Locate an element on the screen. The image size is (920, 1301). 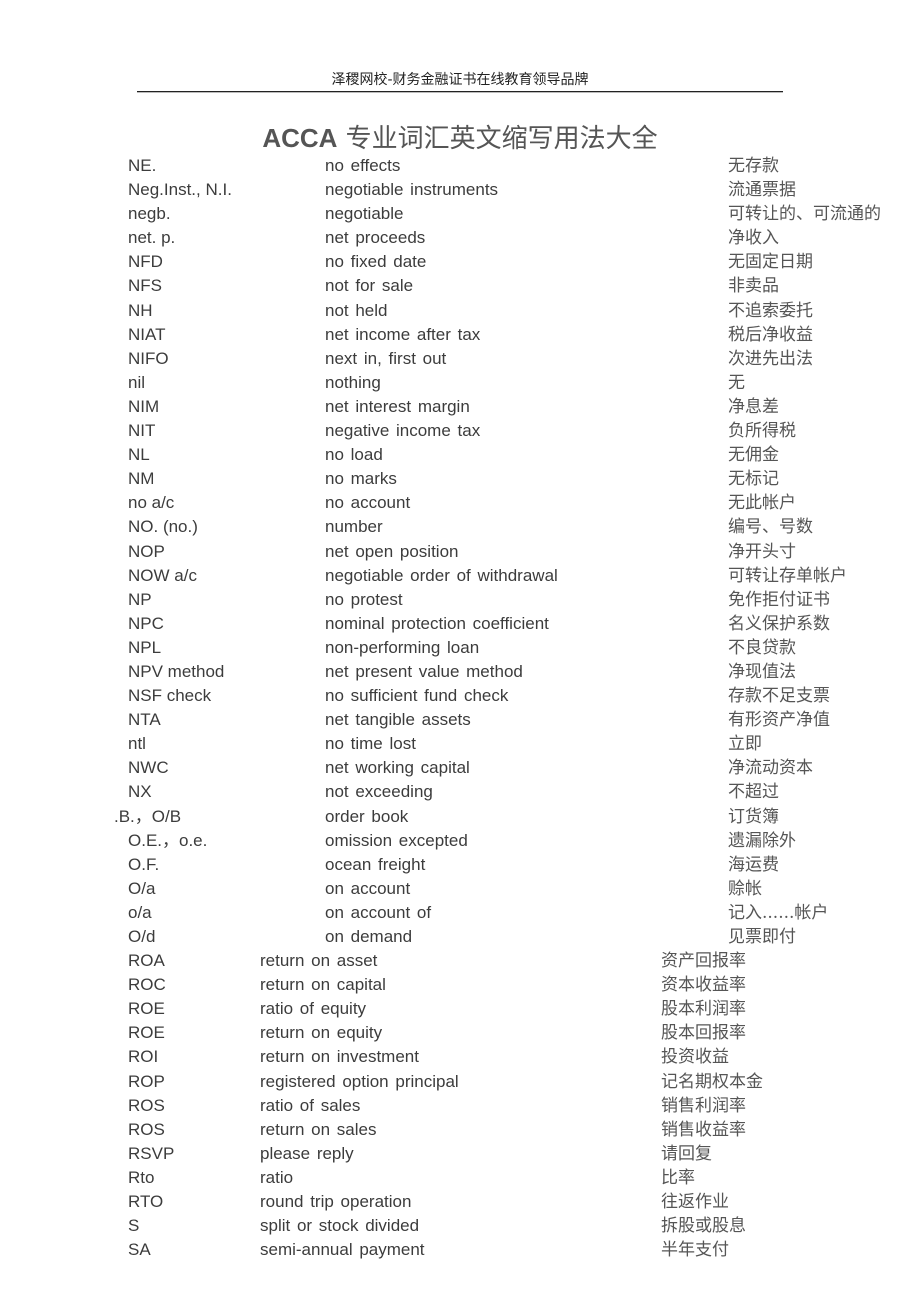
glossary-row: O/d on demand 见票即付 is located at coordinates (460, 937).